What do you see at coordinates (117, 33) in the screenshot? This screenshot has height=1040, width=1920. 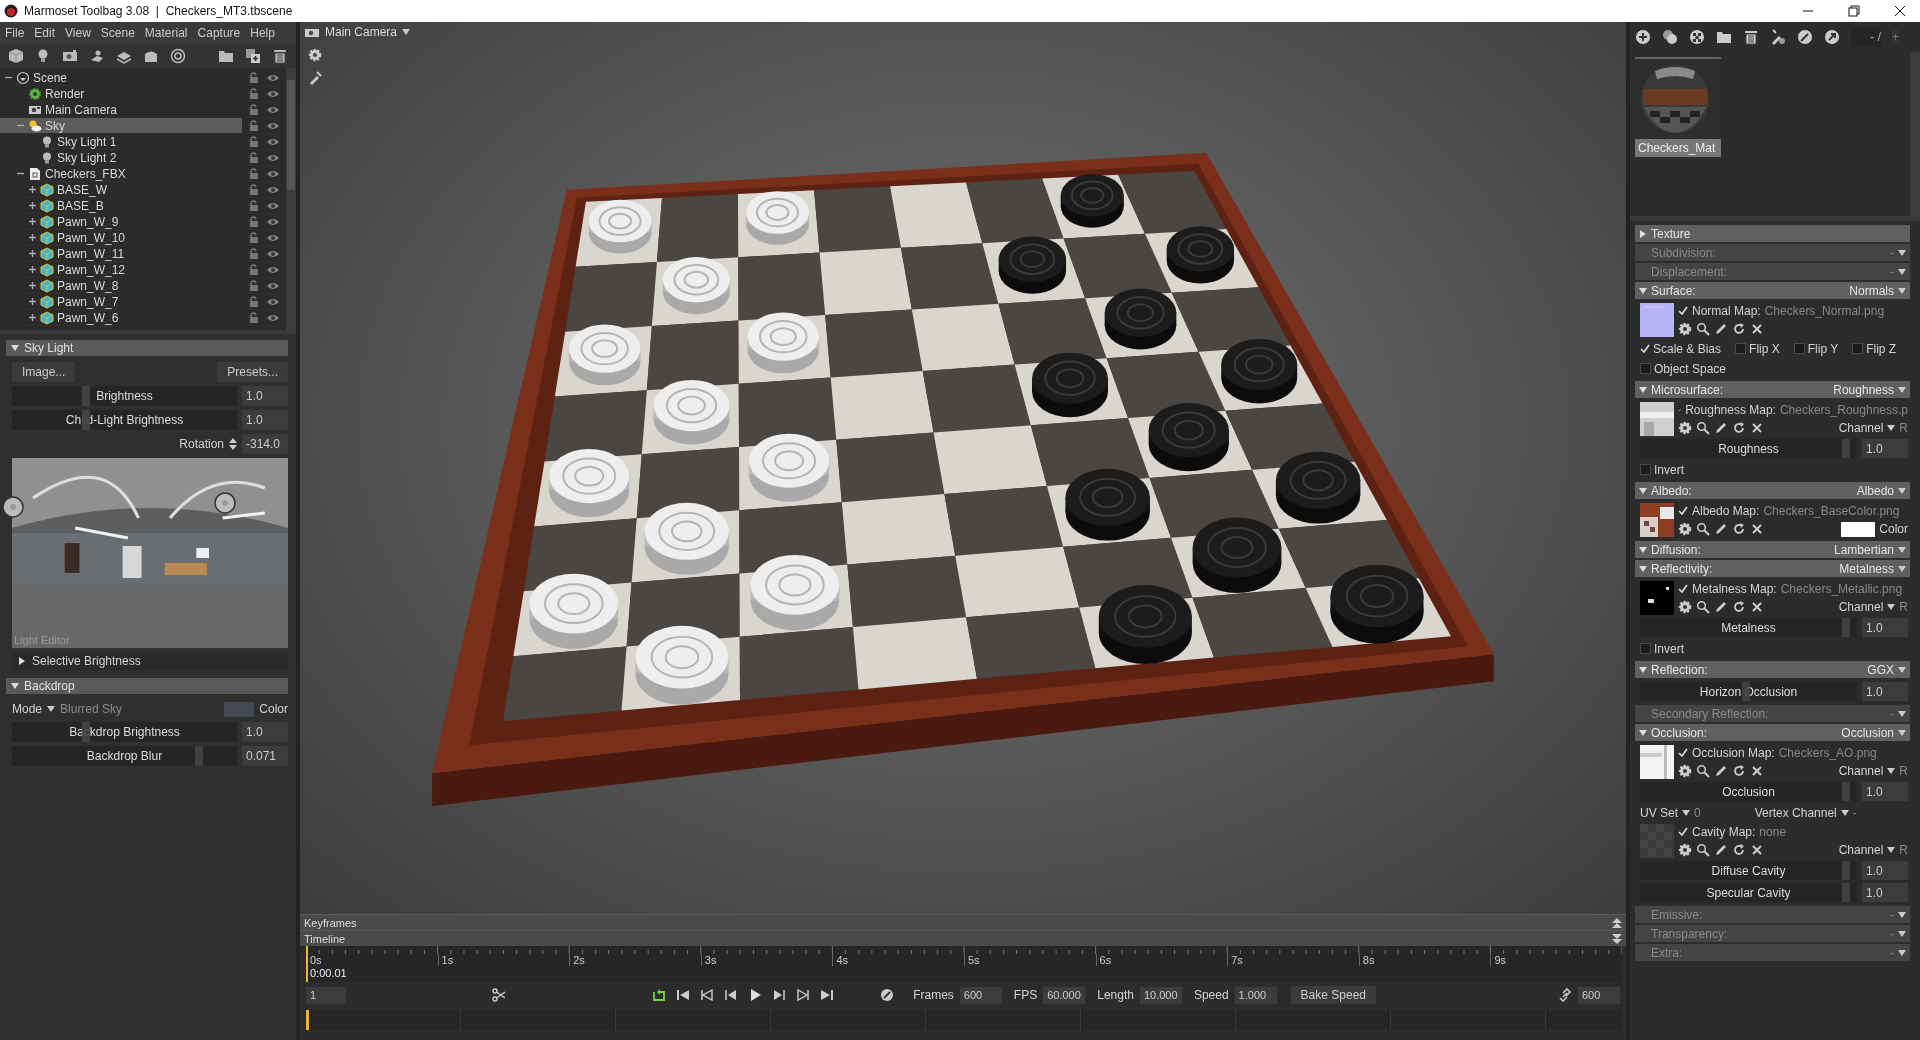 I see `menu-item: Scene` at bounding box center [117, 33].